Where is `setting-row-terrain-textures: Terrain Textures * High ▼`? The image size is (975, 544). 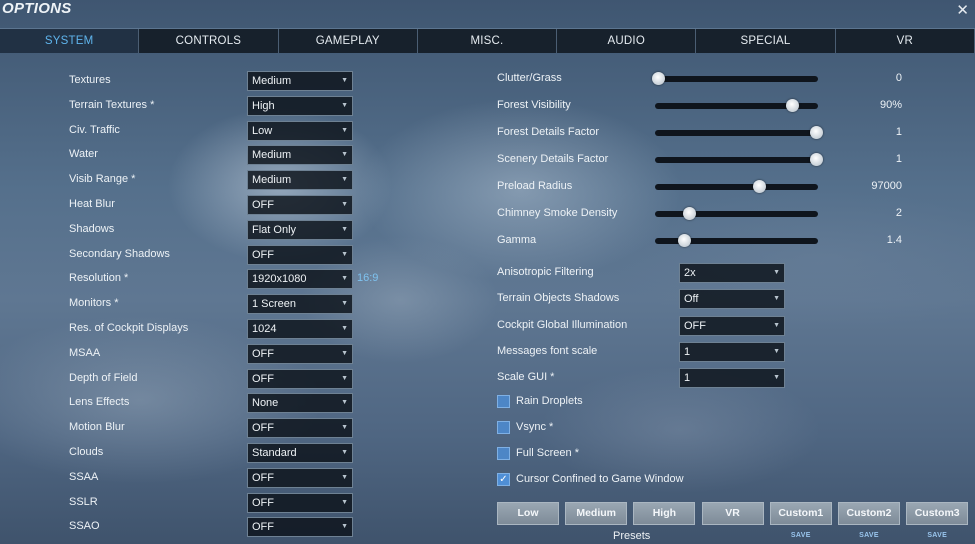 setting-row-terrain-textures: Terrain Textures * High ▼ is located at coordinates (240, 105).